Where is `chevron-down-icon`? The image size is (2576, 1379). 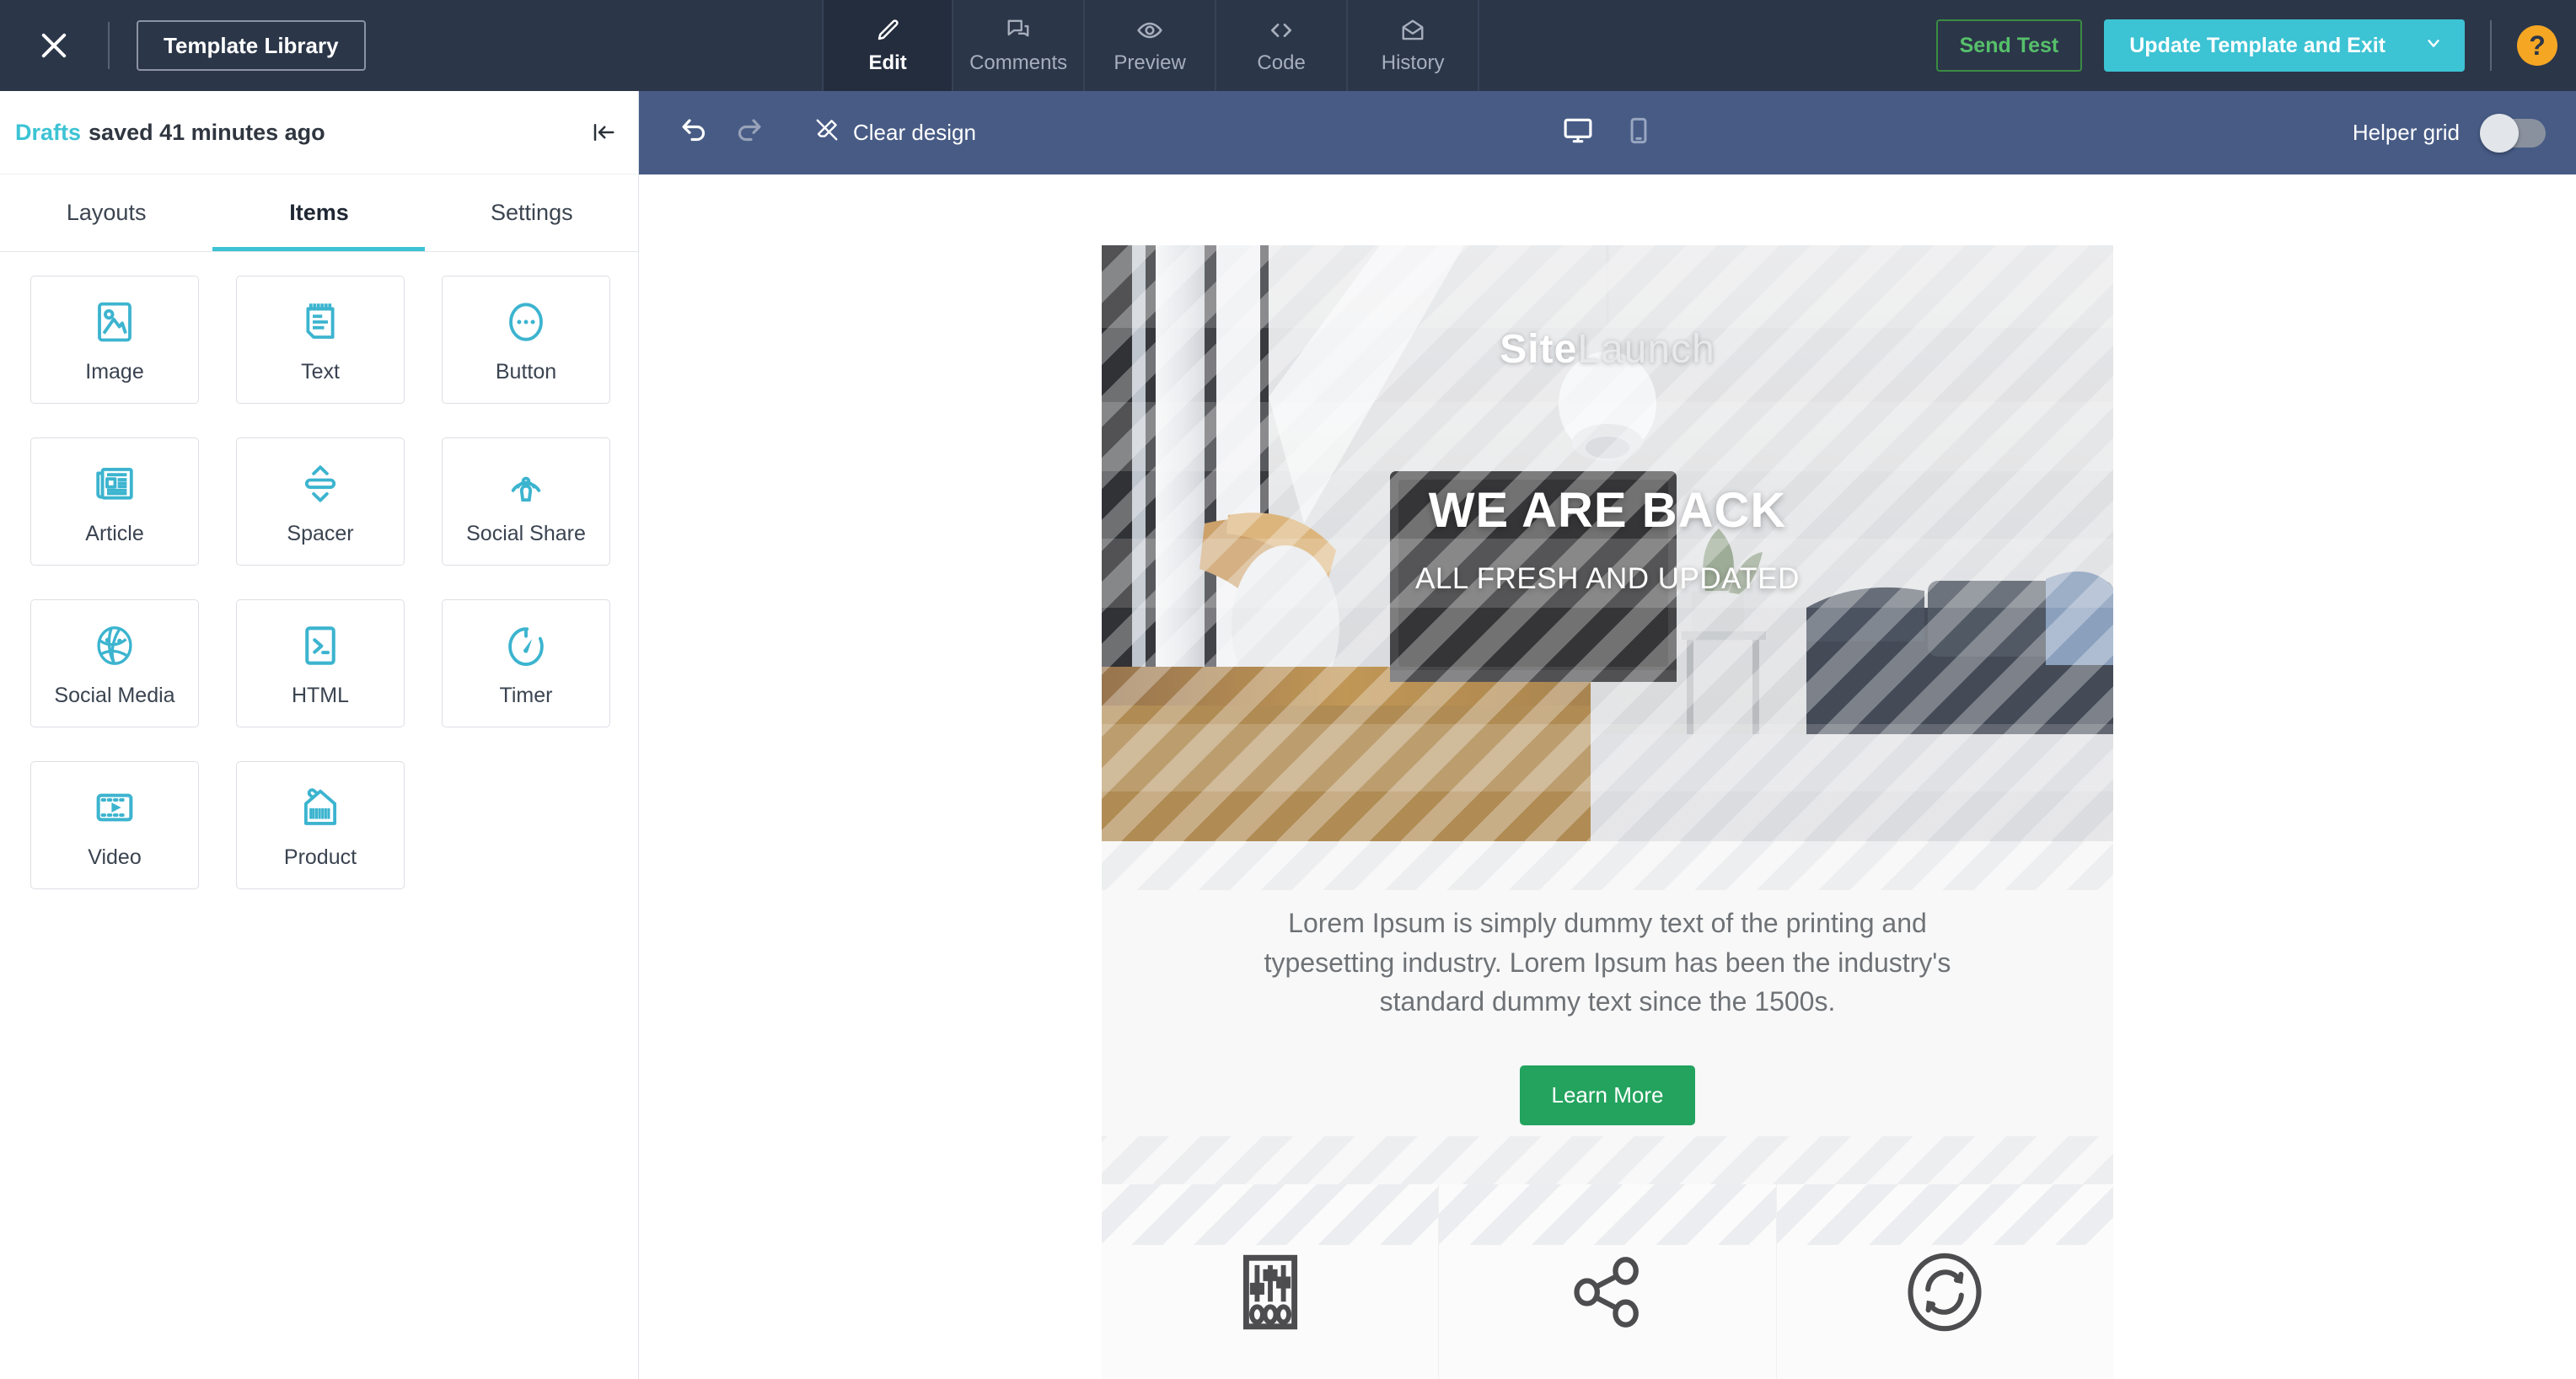 chevron-down-icon is located at coordinates (2433, 46).